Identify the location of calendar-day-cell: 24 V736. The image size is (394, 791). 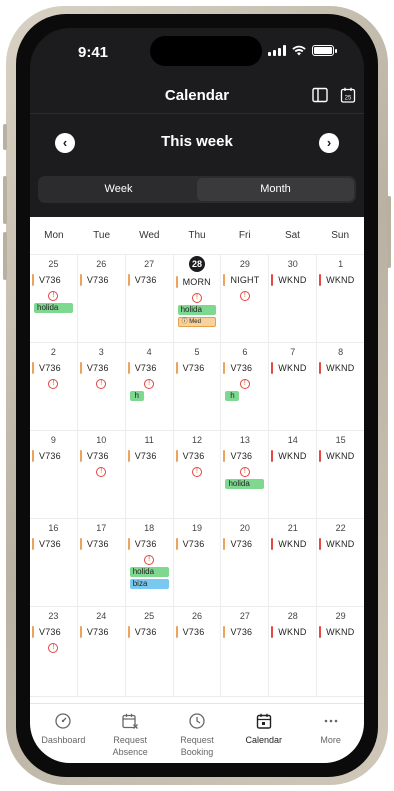
(102, 651).